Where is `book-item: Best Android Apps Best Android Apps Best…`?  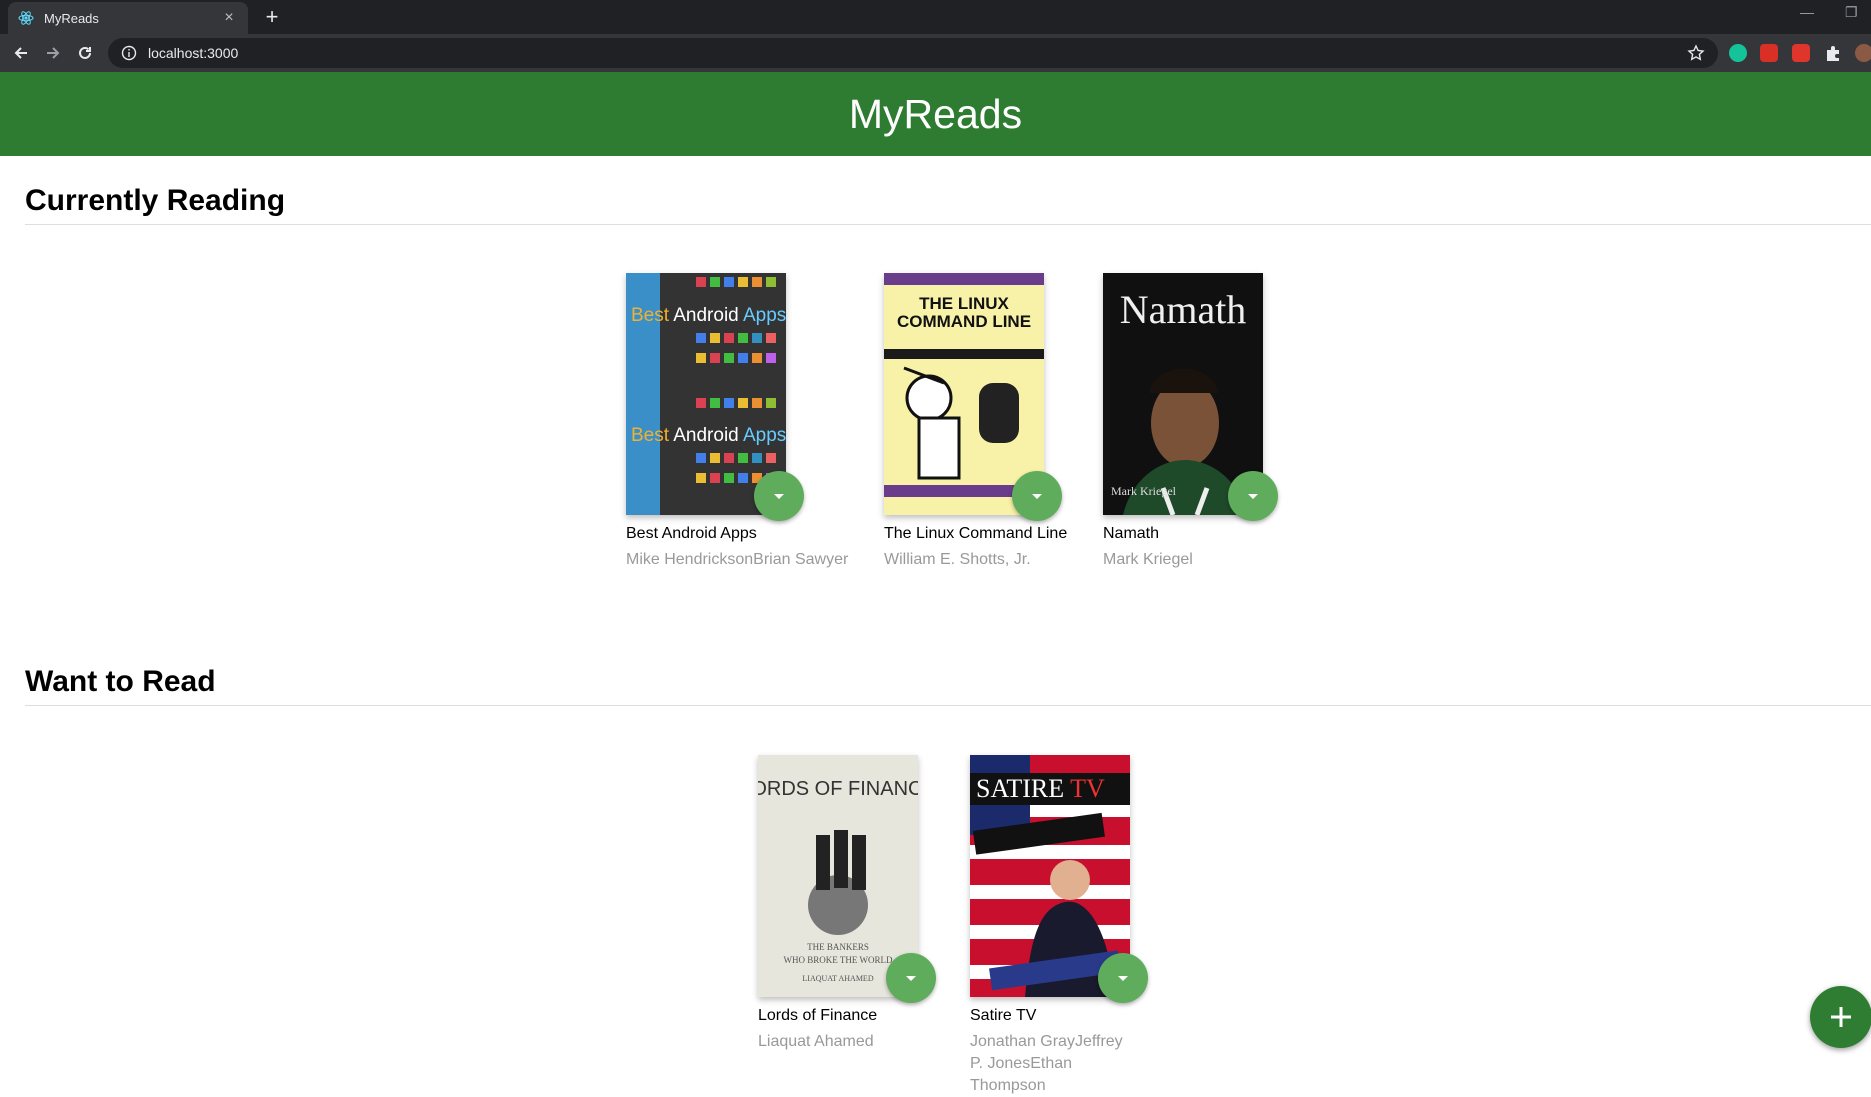
book-item: Best Android Apps Best Android Apps Best… is located at coordinates (737, 423).